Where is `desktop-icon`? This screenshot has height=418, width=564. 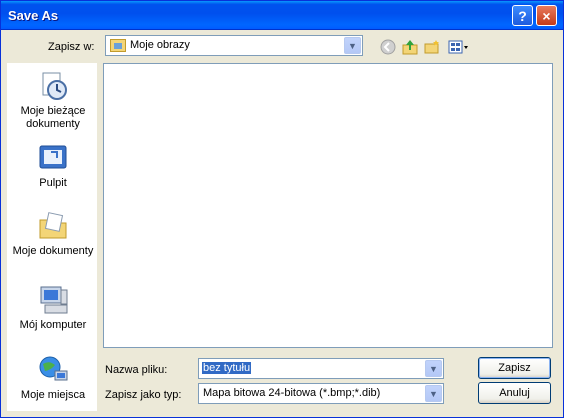 desktop-icon is located at coordinates (53, 158).